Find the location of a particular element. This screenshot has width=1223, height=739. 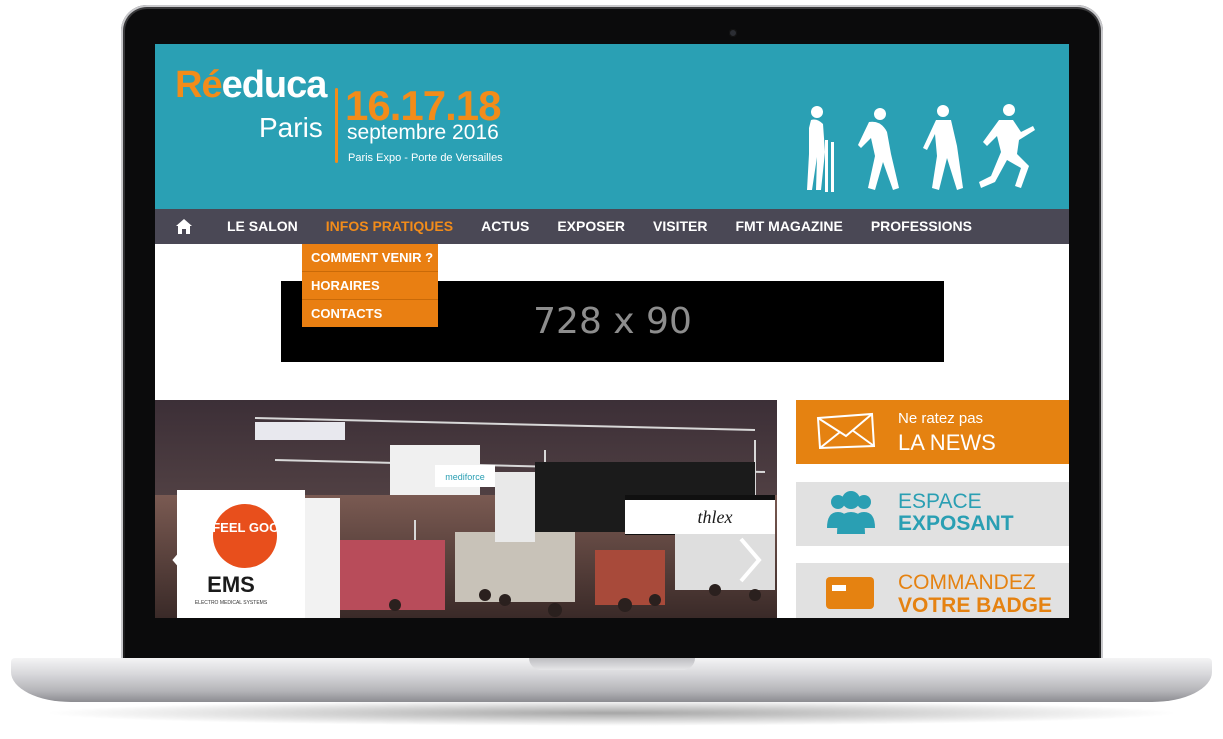

laptop-notch is located at coordinates (612, 664).